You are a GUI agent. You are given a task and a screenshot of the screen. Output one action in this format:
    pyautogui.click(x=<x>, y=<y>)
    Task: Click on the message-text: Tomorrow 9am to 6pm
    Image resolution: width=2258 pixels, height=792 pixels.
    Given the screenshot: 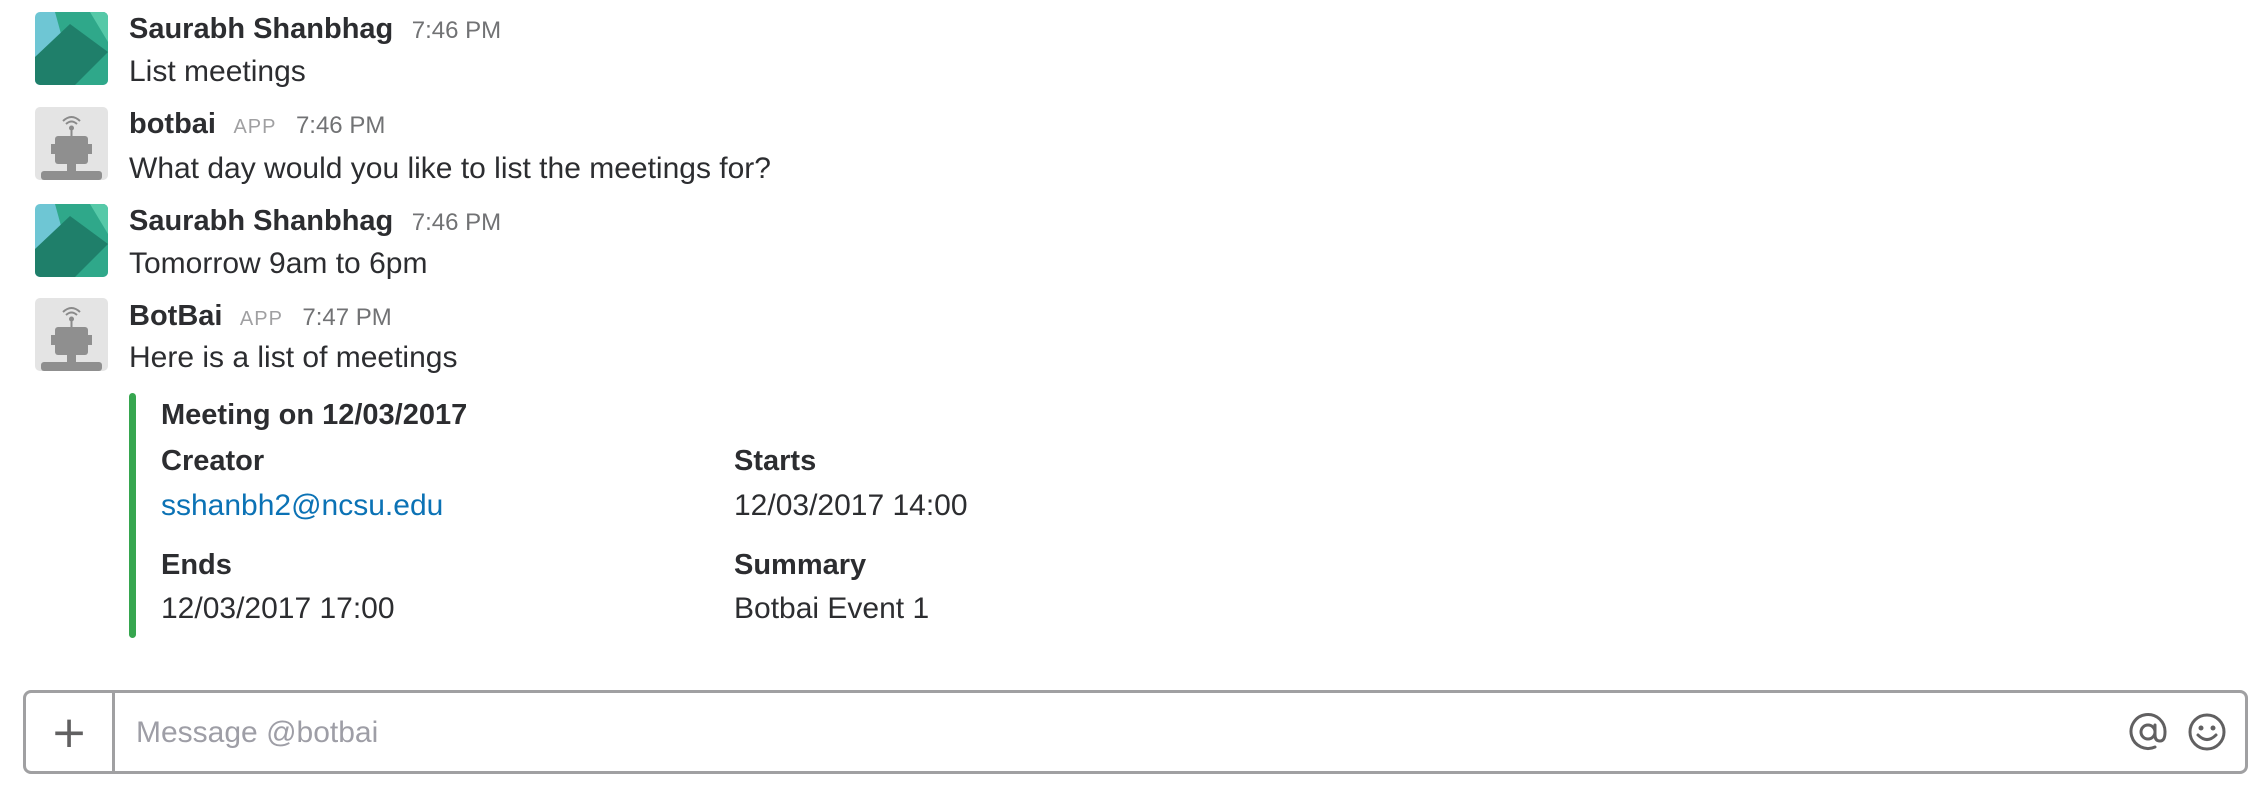 What is the action you would take?
    pyautogui.click(x=278, y=263)
    